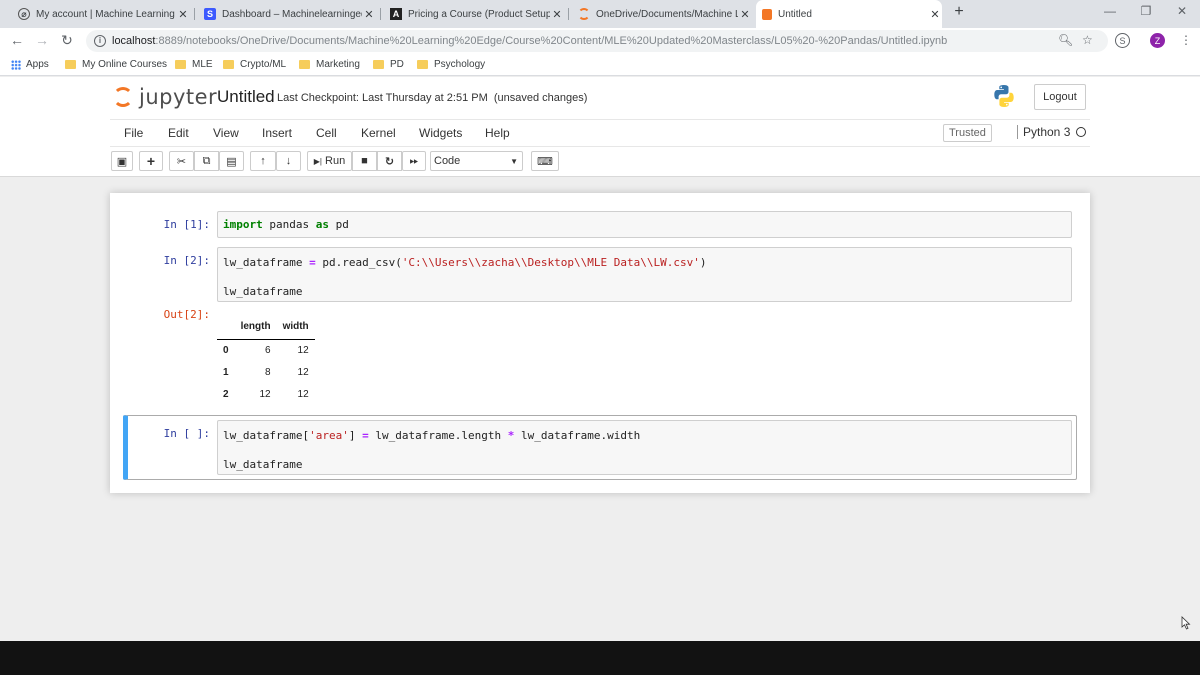  I want to click on save-button: ▣, so click(122, 161).